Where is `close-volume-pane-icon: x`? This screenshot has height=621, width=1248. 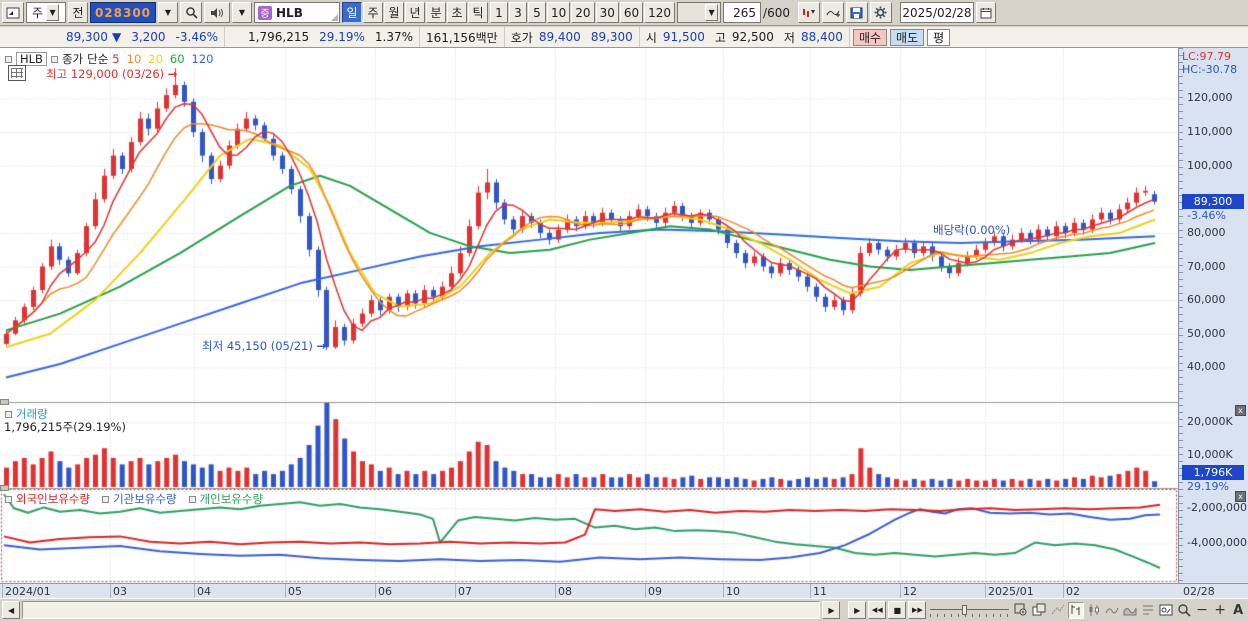 close-volume-pane-icon: x is located at coordinates (1240, 410).